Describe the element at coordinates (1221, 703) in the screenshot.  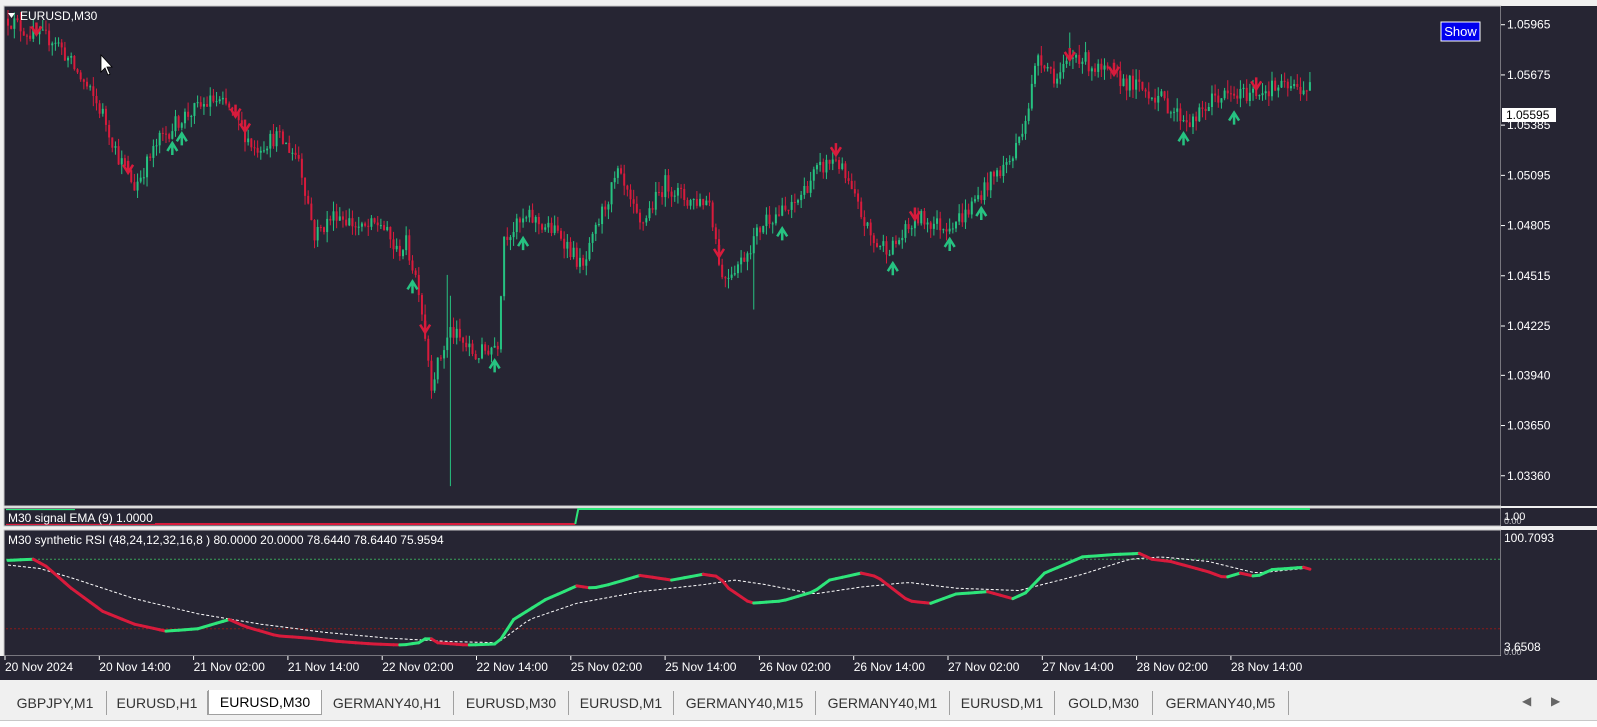
I see `tab-germany40-m5: GERMANY40,M5` at that location.